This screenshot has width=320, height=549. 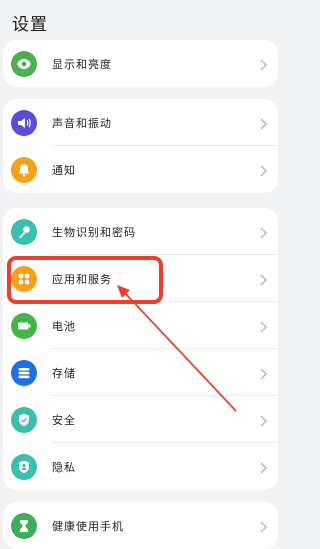 I want to click on key-icon, so click(x=24, y=231).